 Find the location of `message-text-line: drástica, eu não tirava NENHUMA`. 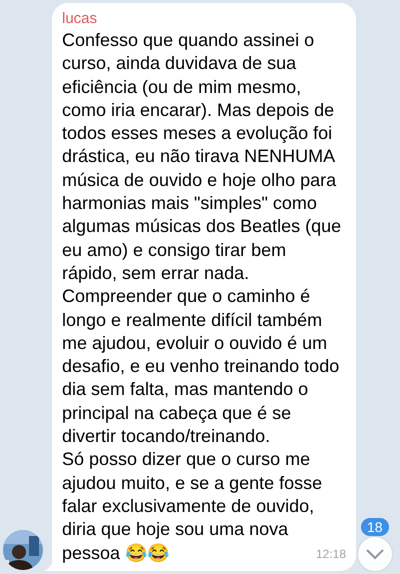

message-text-line: drástica, eu não tirava NENHUMA is located at coordinates (199, 156).